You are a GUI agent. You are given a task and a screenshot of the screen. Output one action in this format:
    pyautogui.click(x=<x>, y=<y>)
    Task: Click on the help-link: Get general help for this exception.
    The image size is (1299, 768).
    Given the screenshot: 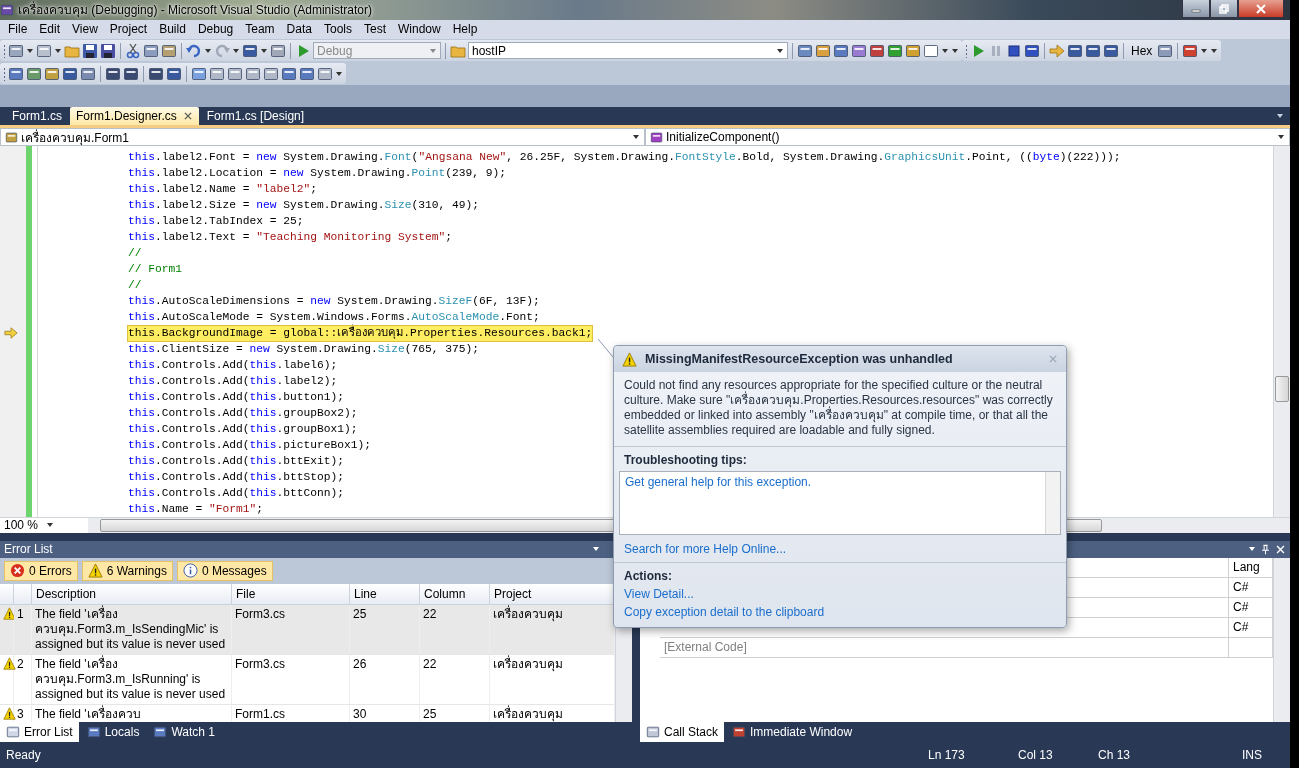 What is the action you would take?
    pyautogui.click(x=718, y=482)
    